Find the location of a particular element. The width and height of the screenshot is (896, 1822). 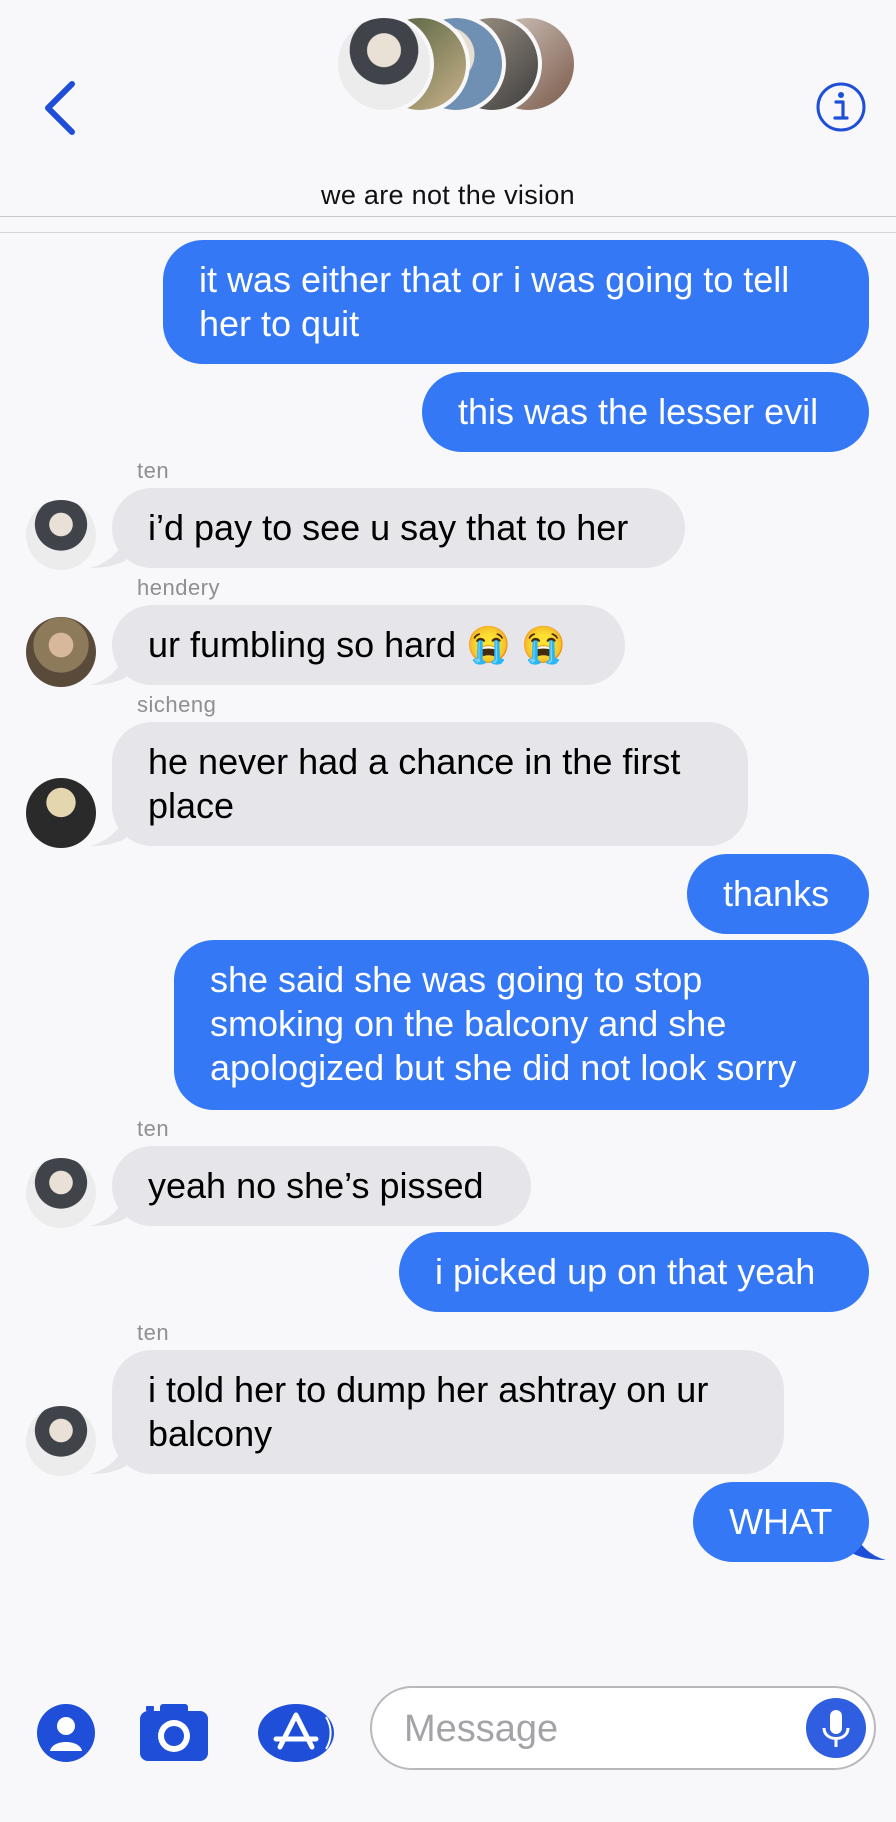

message-input is located at coordinates (584, 1729).